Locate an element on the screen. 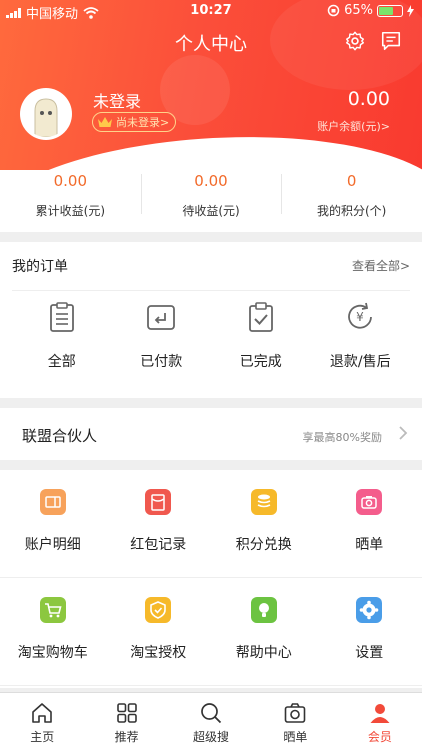 The width and height of the screenshot is (422, 750). red-packet-icon is located at coordinates (158, 502).